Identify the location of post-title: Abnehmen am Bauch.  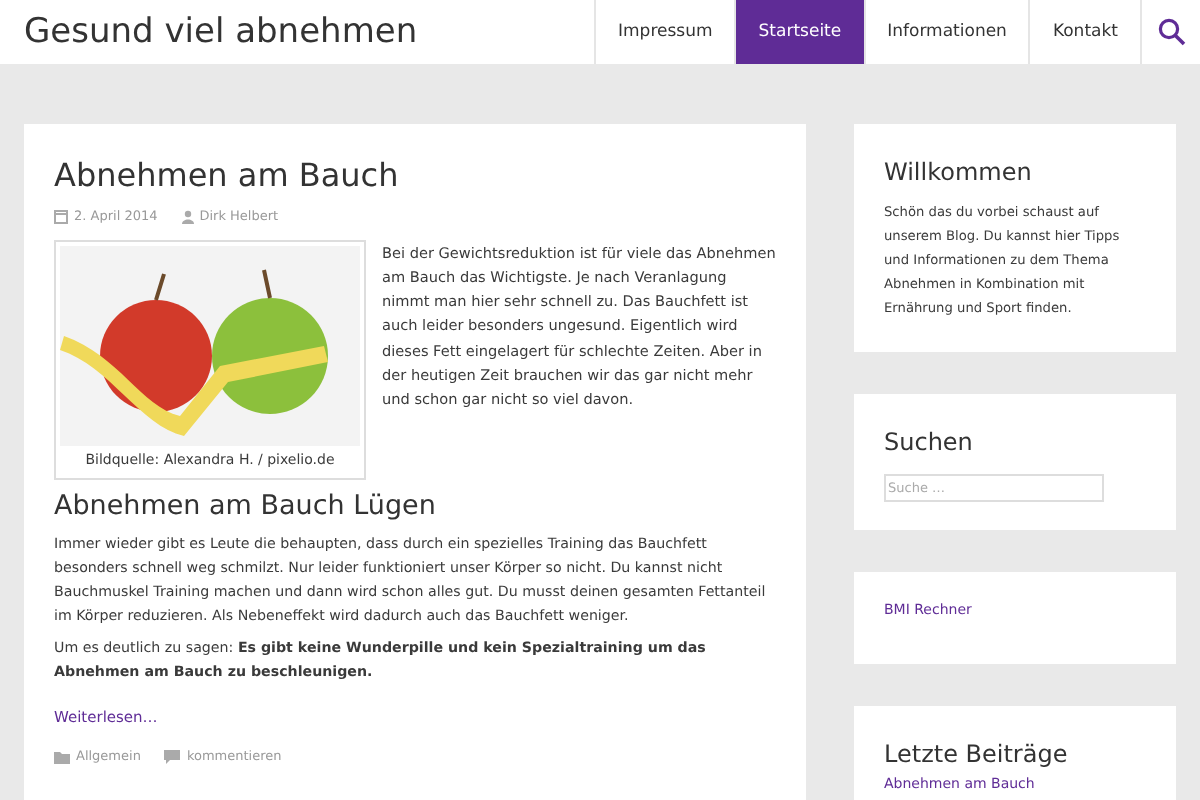
(415, 176).